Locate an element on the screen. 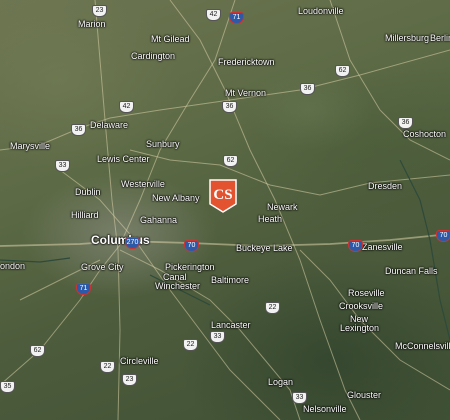 This screenshot has width=450, height=420. city-label: Lexington is located at coordinates (360, 328).